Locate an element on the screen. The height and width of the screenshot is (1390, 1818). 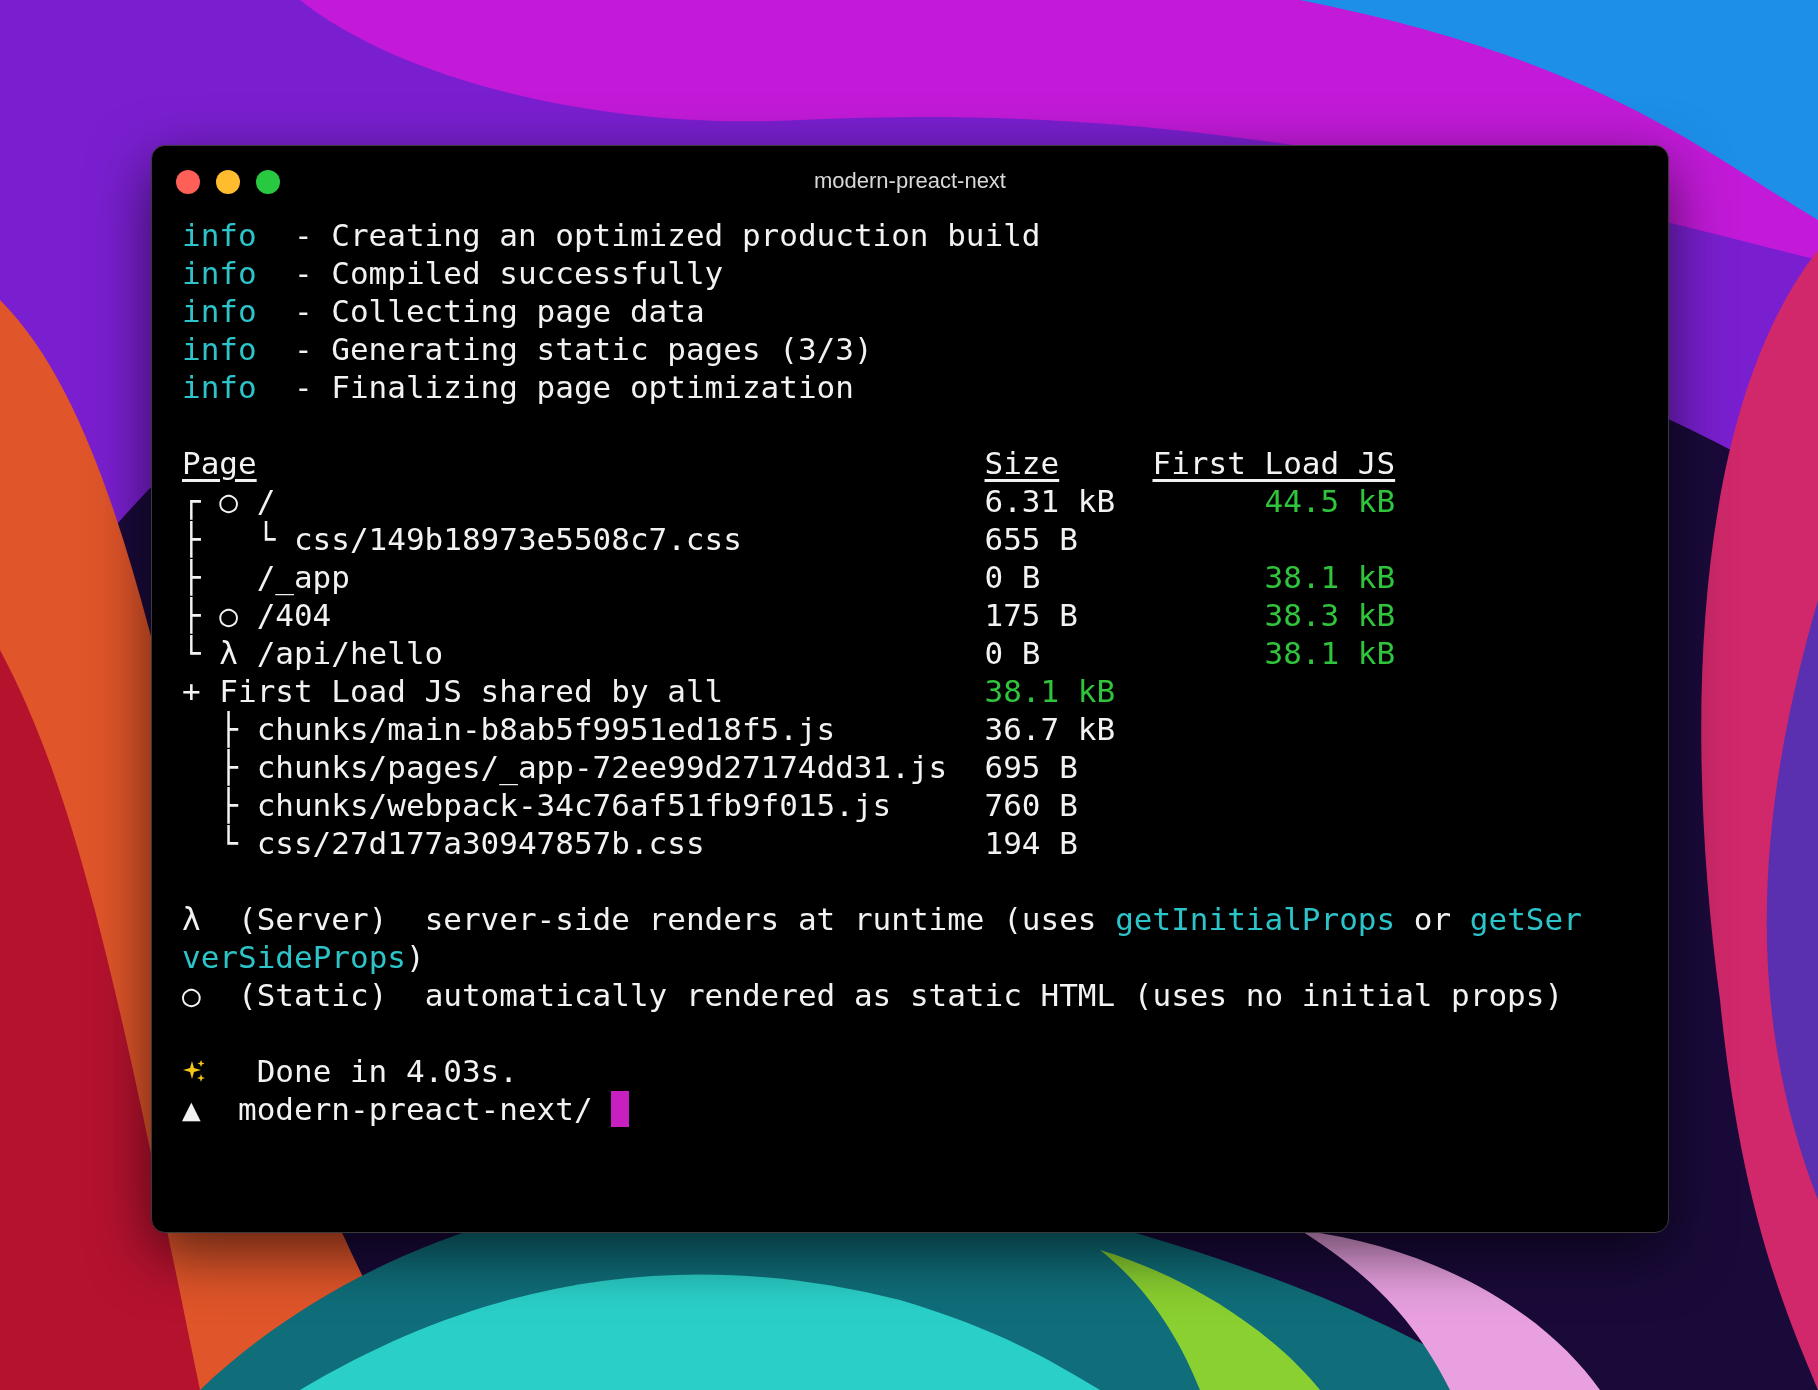
size-value: 760 B is located at coordinates (1031, 805).